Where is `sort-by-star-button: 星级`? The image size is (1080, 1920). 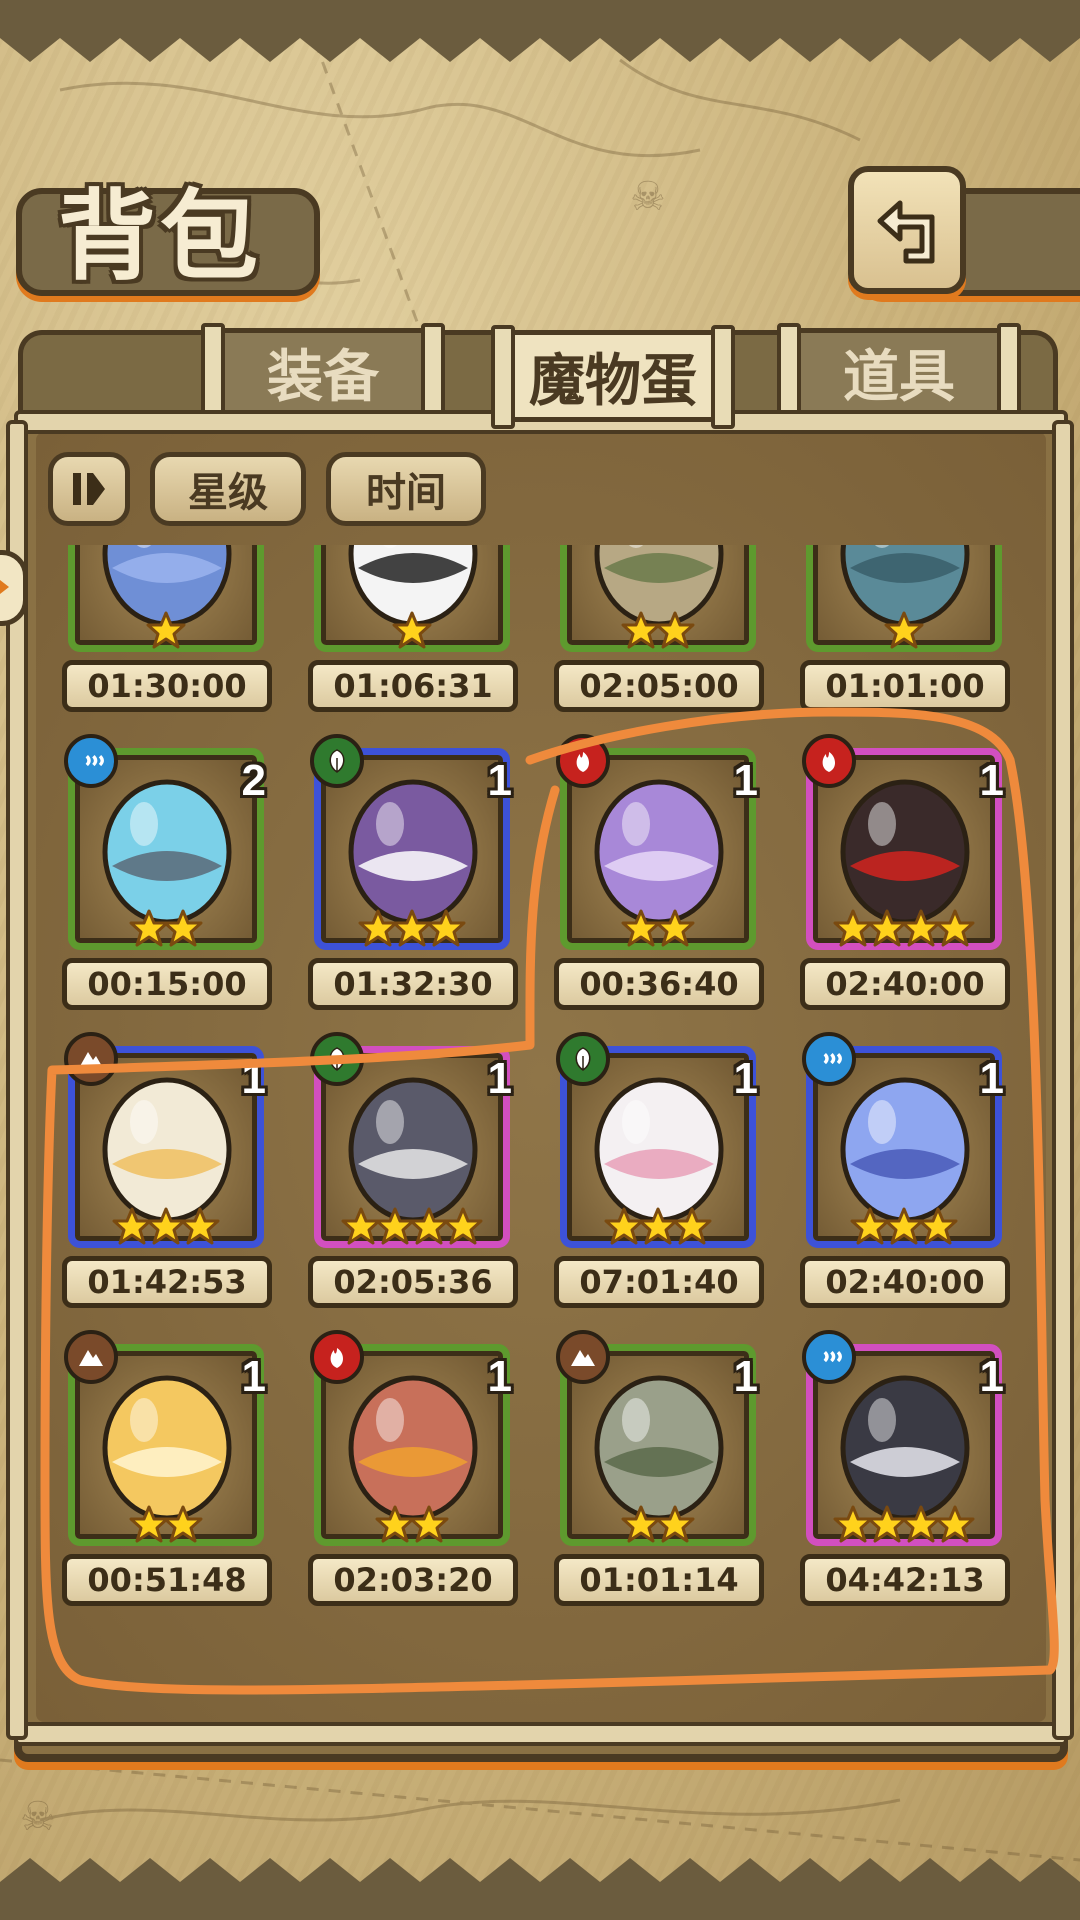
sort-by-star-button: 星级 is located at coordinates (228, 489).